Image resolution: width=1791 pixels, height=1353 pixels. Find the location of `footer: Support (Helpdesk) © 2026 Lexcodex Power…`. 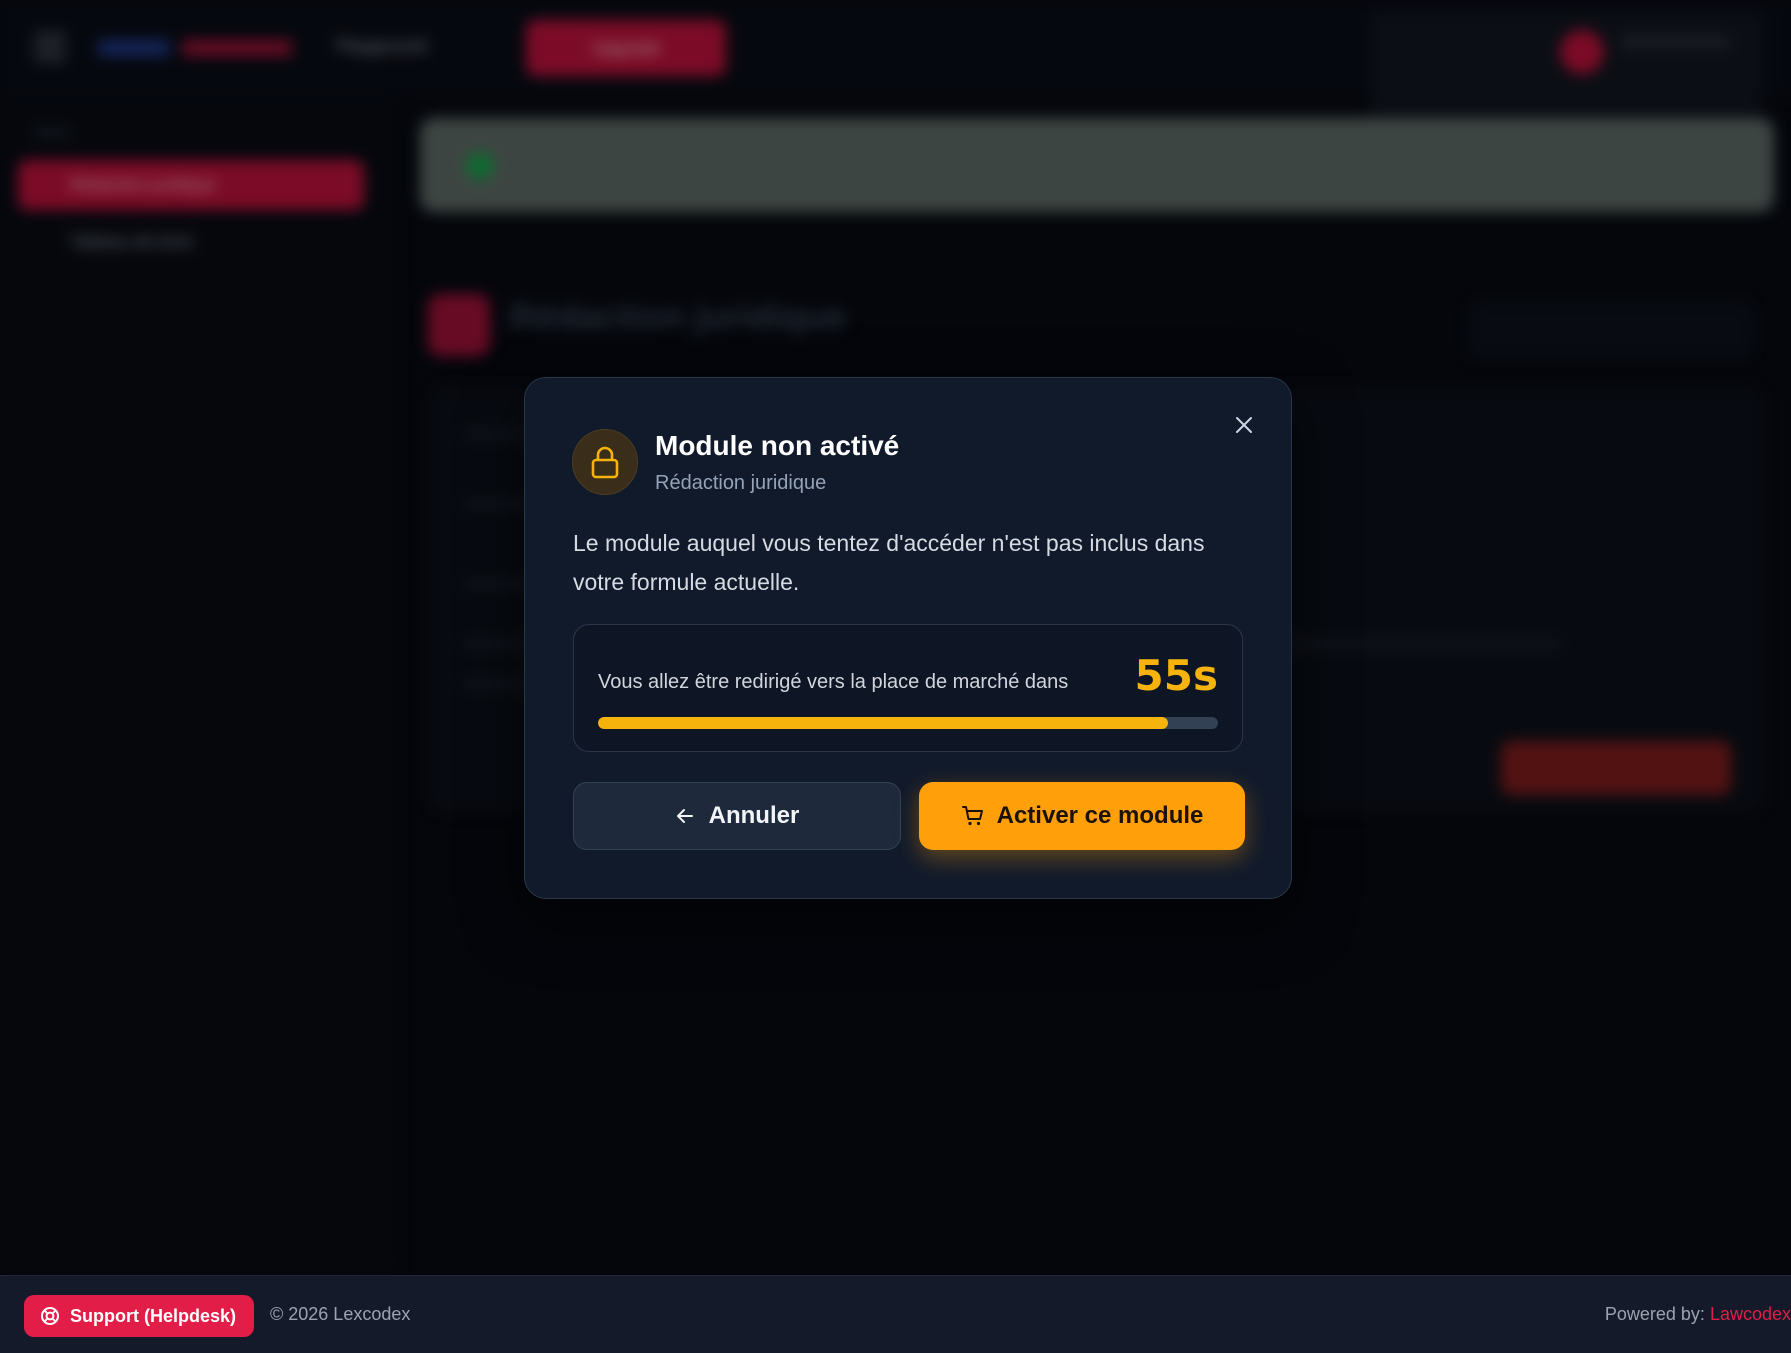

footer: Support (Helpdesk) © 2026 Lexcodex Power… is located at coordinates (895, 1314).